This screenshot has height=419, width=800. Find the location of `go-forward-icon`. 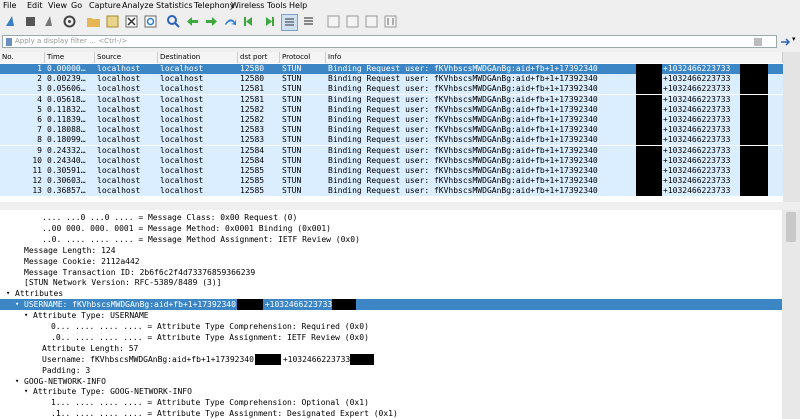

go-forward-icon is located at coordinates (211, 21).